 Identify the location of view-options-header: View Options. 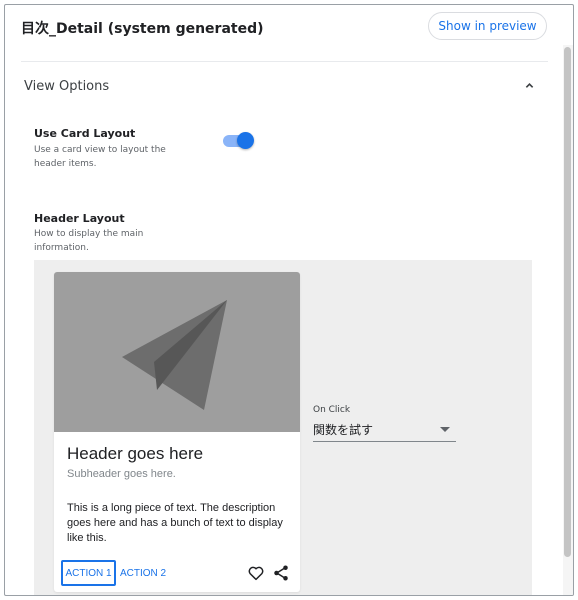
(284, 85).